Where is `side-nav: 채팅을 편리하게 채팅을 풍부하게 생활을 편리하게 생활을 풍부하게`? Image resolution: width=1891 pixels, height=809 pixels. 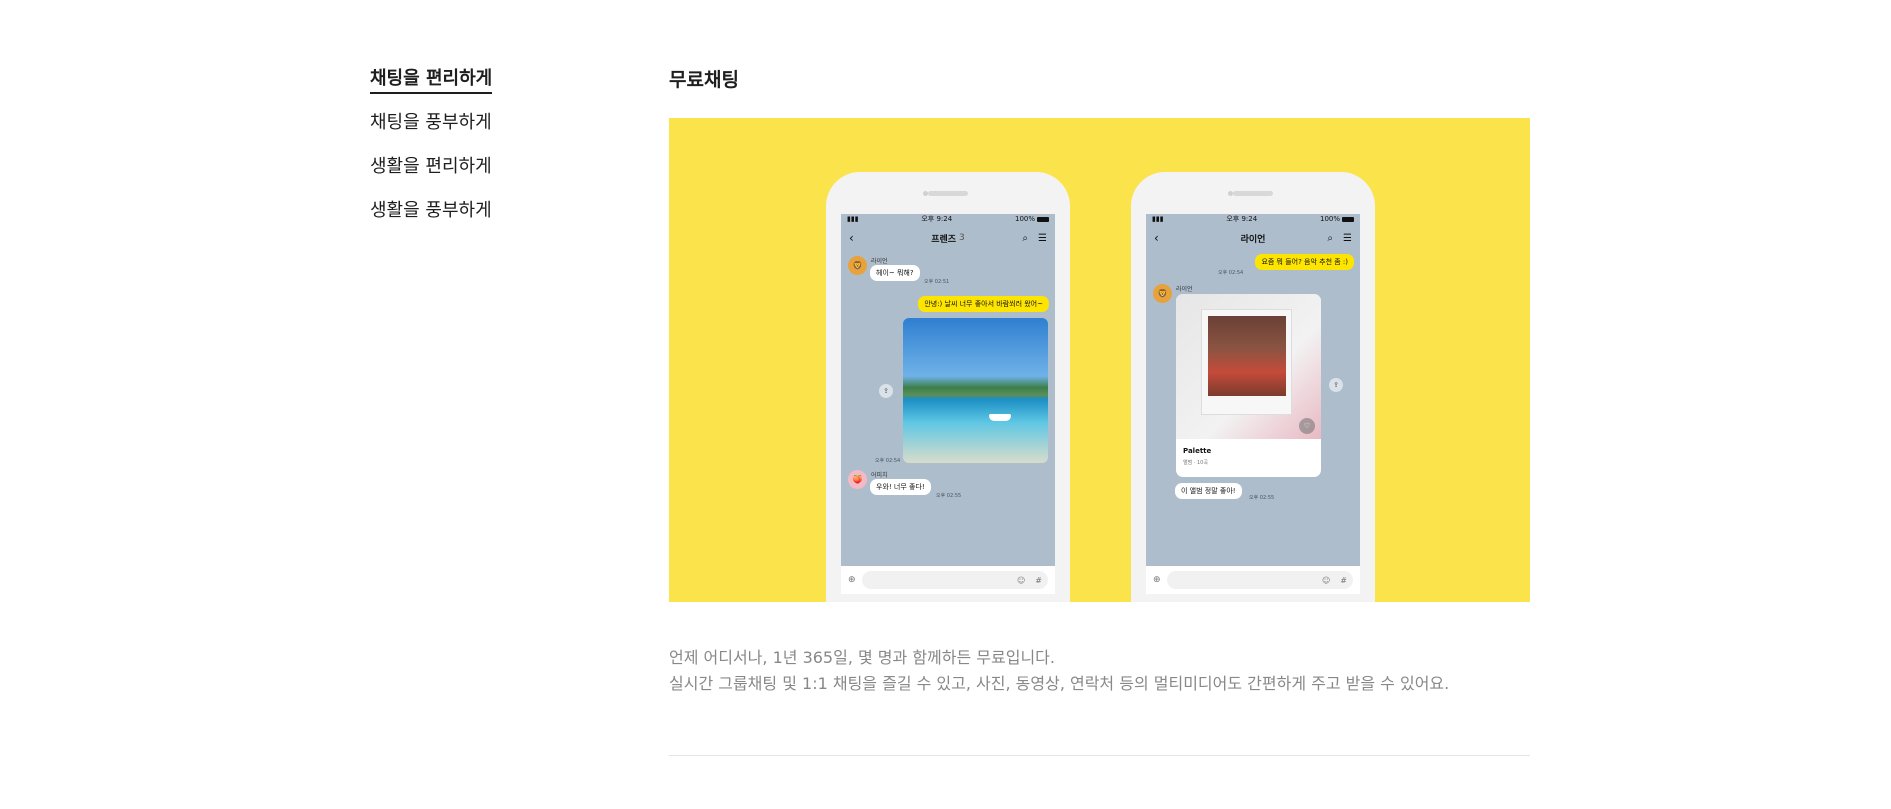 side-nav: 채팅을 편리하게 채팅을 풍부하게 생활을 편리하게 생활을 풍부하게 is located at coordinates (470, 156).